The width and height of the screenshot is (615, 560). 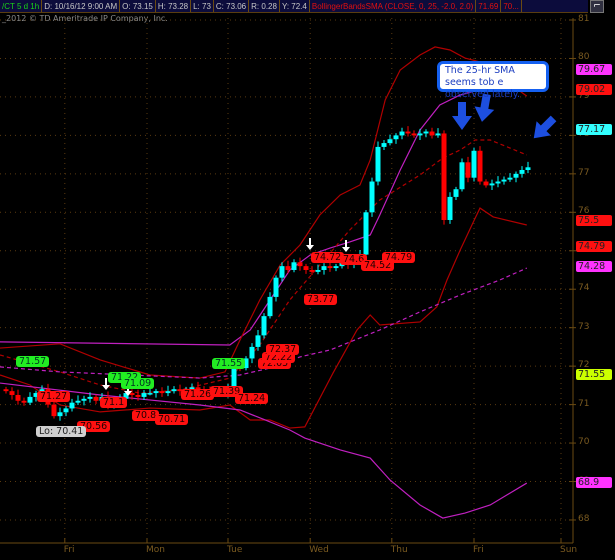 I want to click on y-tick-label: 74, so click(x=584, y=288).